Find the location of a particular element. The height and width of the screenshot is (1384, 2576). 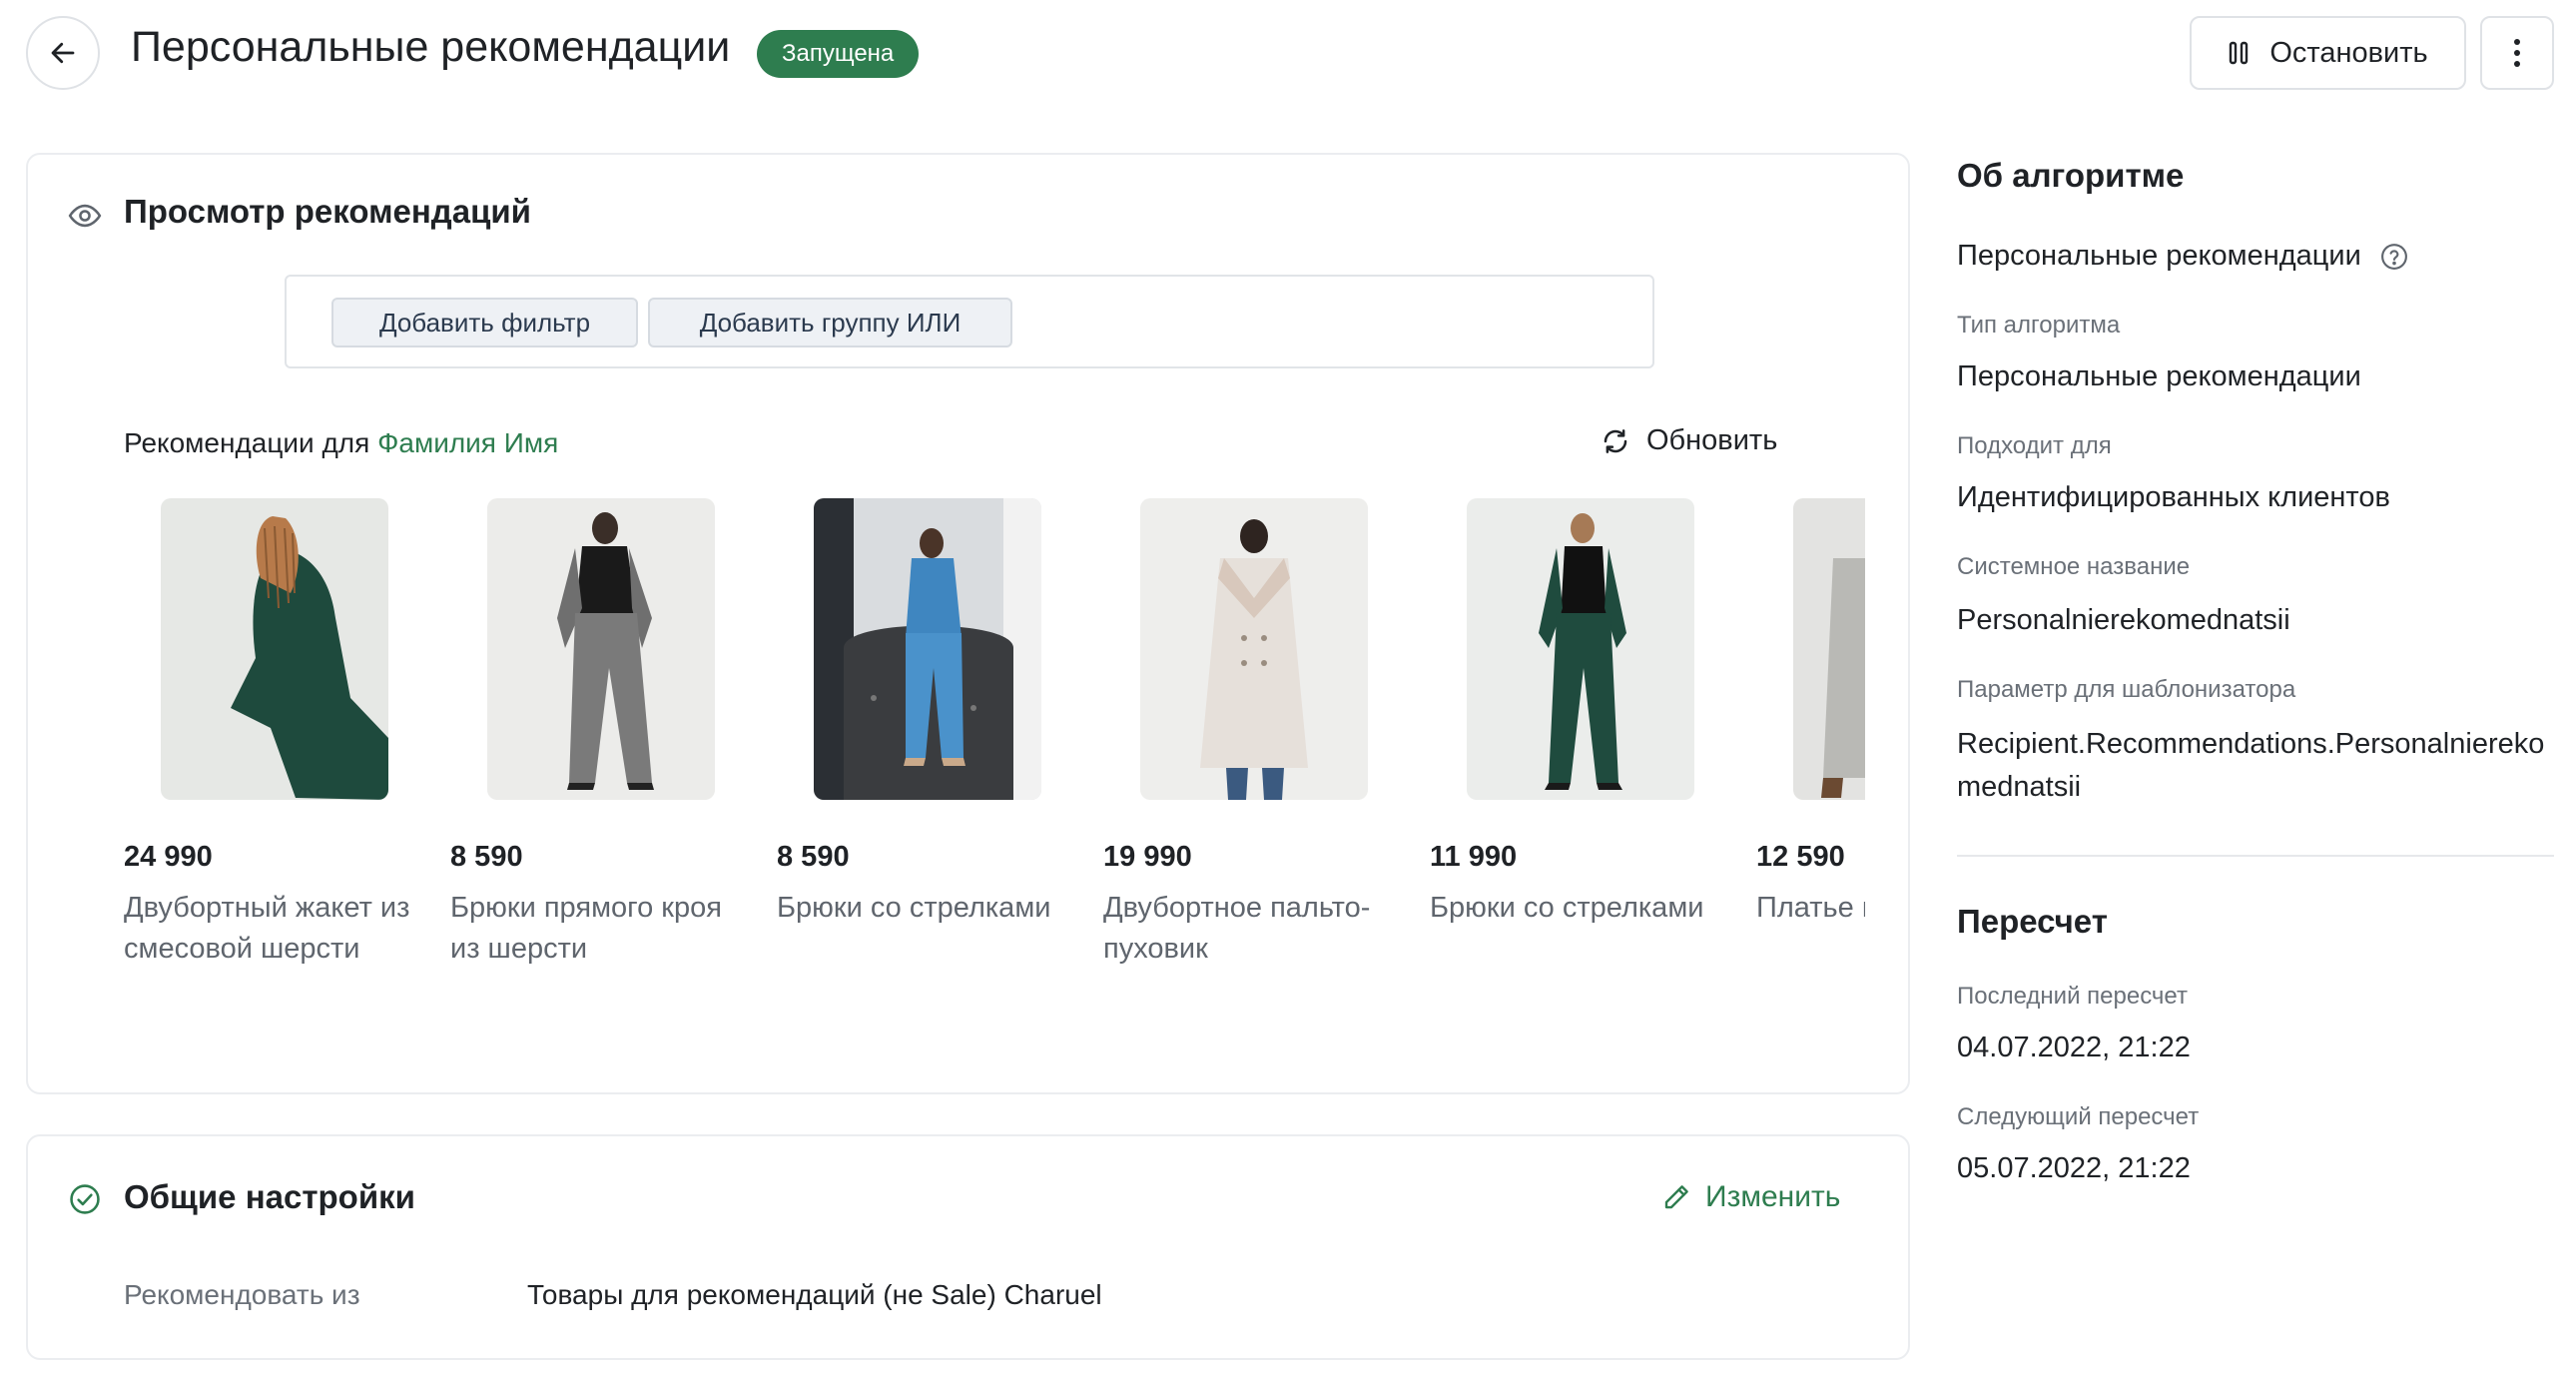

system-name-value: Personalnierekomednatsii is located at coordinates (2123, 620).